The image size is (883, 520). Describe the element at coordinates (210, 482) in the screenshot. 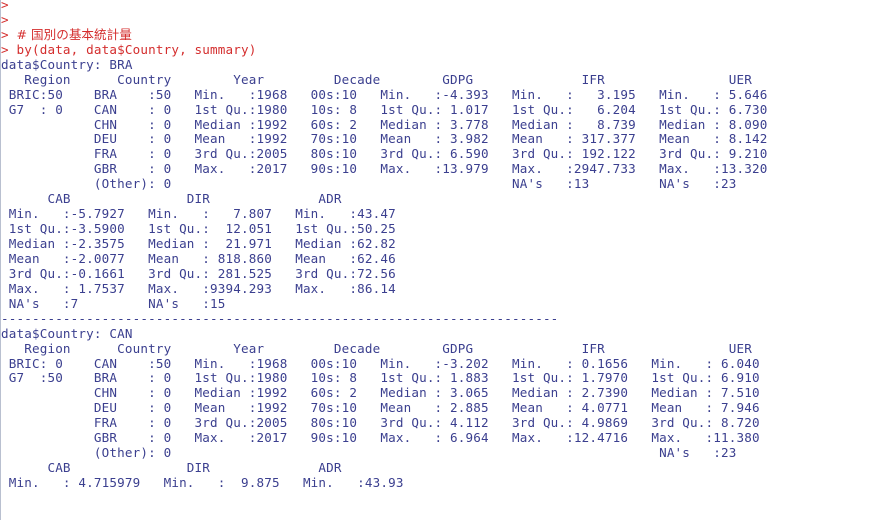

I see `console-output-line: Min. : 4.715979 Min. : 9.875 Min. :43.93` at that location.